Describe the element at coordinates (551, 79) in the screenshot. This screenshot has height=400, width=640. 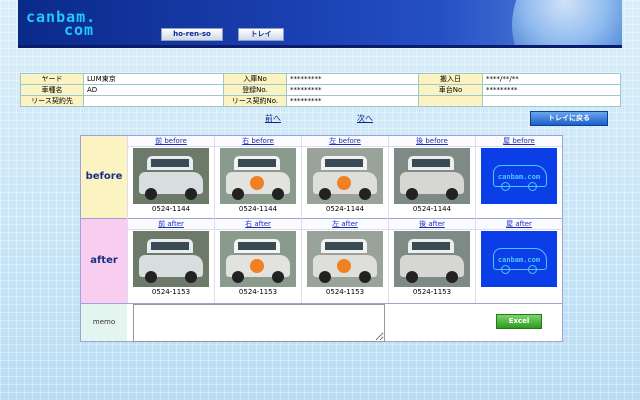
I see `info-value: ****/**/**` at that location.